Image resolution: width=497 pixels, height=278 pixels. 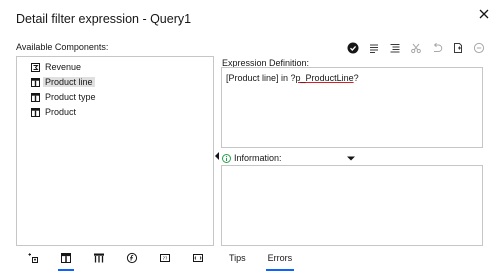 What do you see at coordinates (70, 97) in the screenshot?
I see `tree-item-label: Product type` at bounding box center [70, 97].